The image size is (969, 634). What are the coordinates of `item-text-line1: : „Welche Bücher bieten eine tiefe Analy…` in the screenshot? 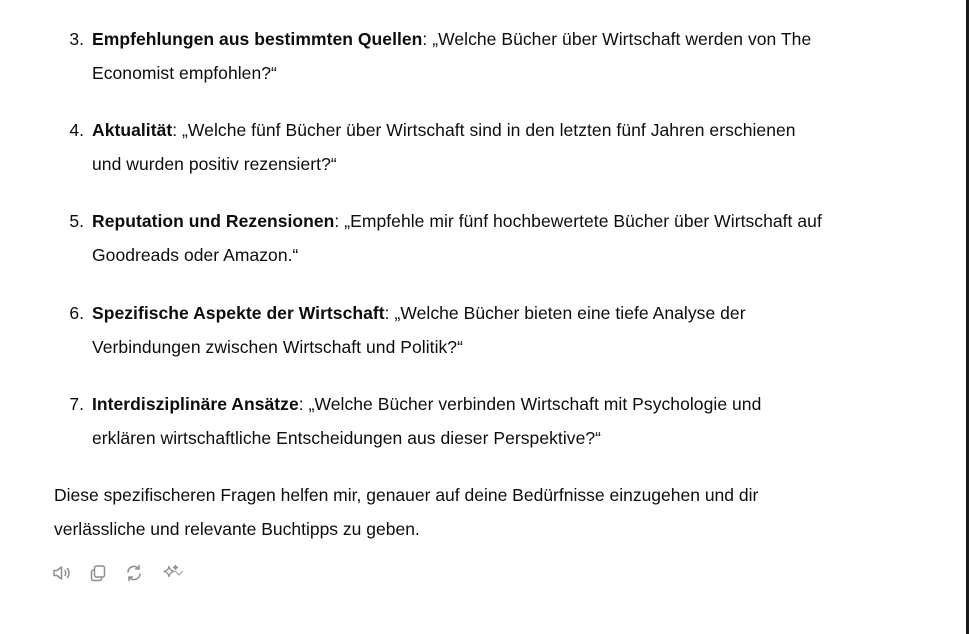 It's located at (565, 313).